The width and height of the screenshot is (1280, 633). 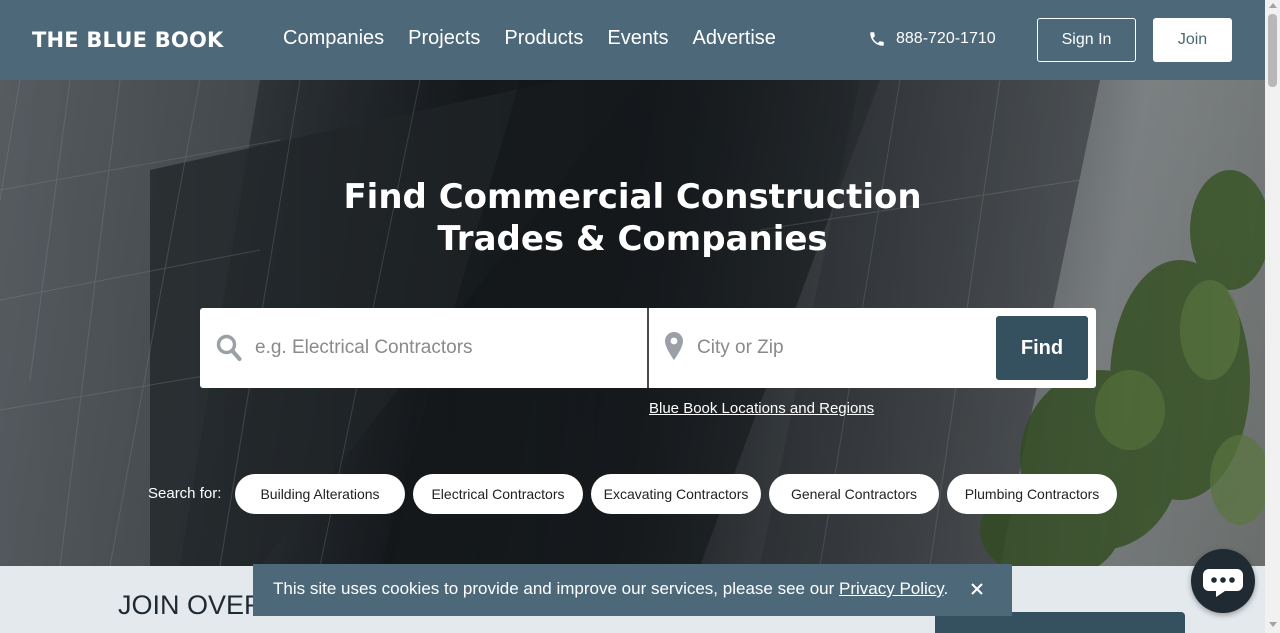 What do you see at coordinates (891, 588) in the screenshot?
I see `privacy-policy-link: Privacy Policy` at bounding box center [891, 588].